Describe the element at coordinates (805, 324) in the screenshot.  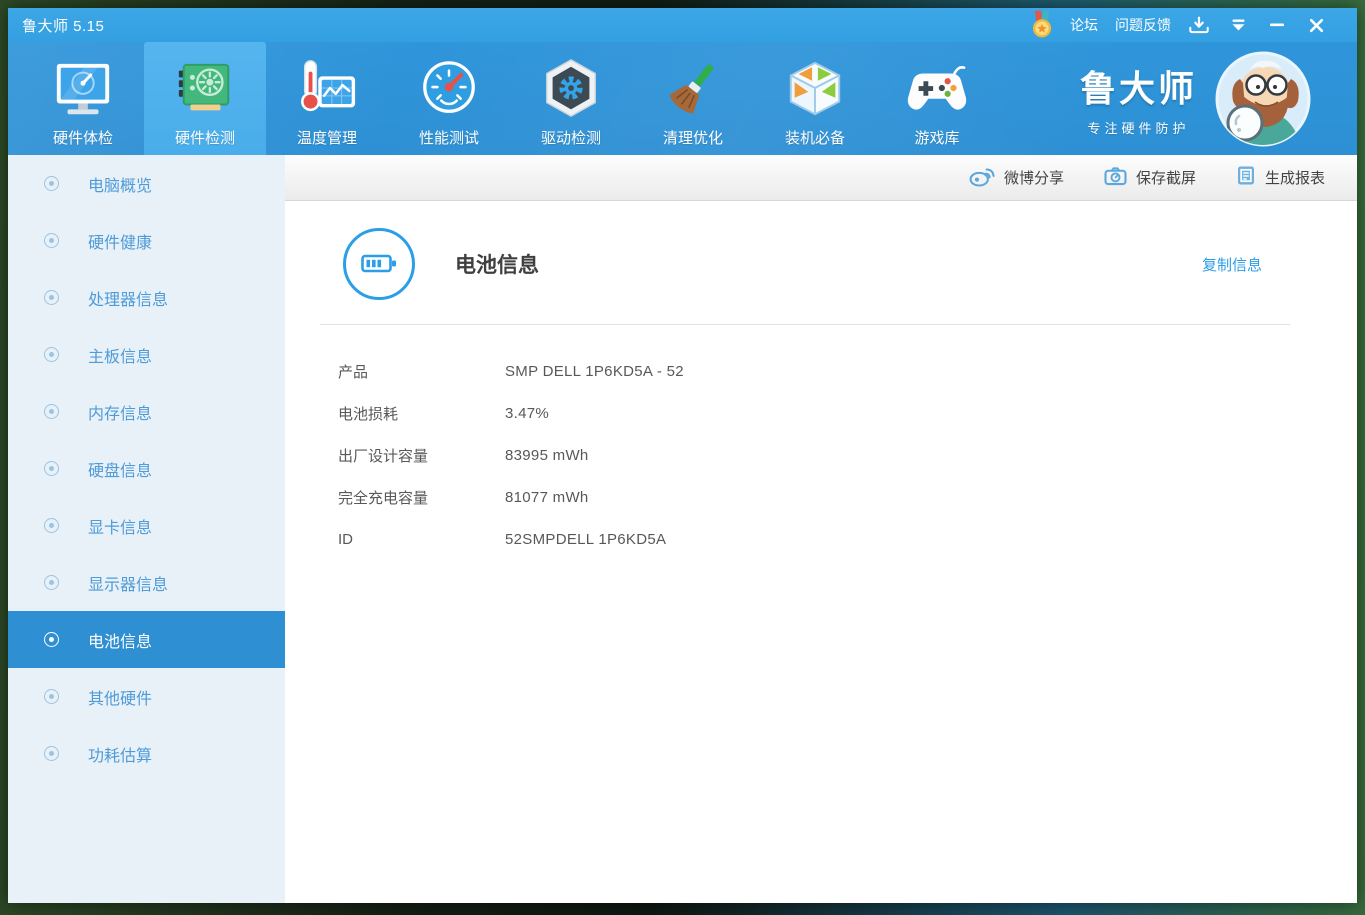
I see `header-divider` at that location.